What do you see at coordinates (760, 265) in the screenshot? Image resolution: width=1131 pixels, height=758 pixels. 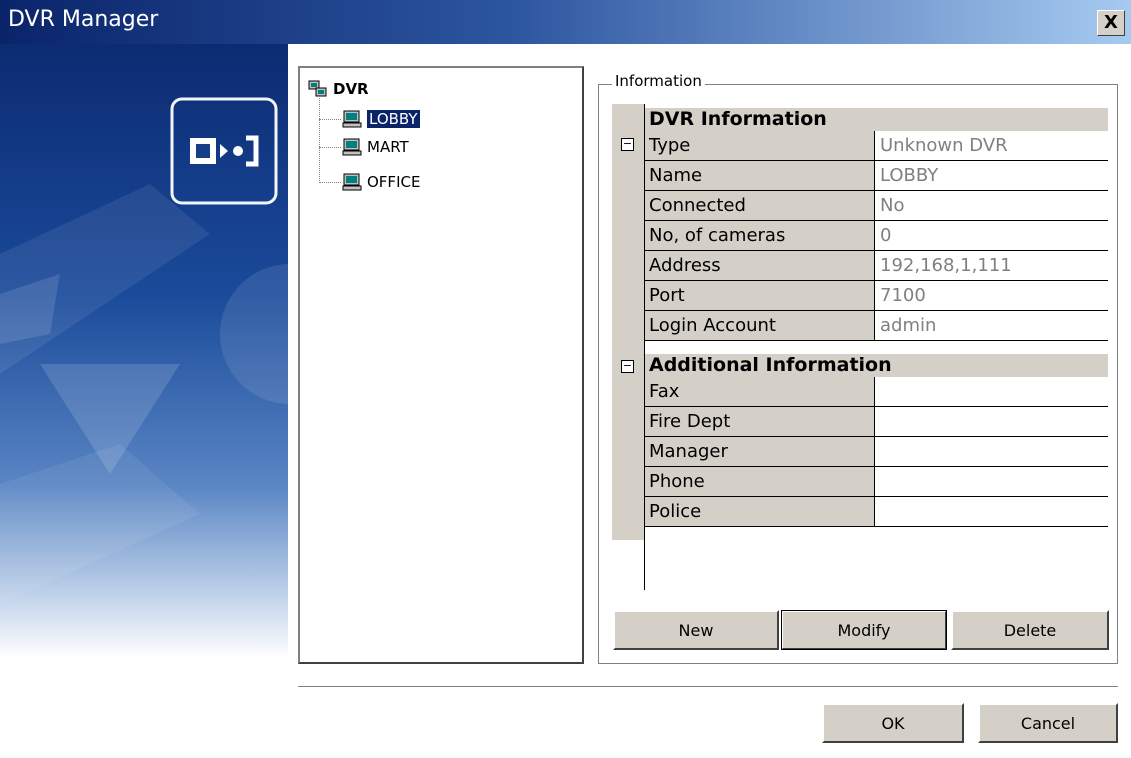 I see `property-name: Address` at bounding box center [760, 265].